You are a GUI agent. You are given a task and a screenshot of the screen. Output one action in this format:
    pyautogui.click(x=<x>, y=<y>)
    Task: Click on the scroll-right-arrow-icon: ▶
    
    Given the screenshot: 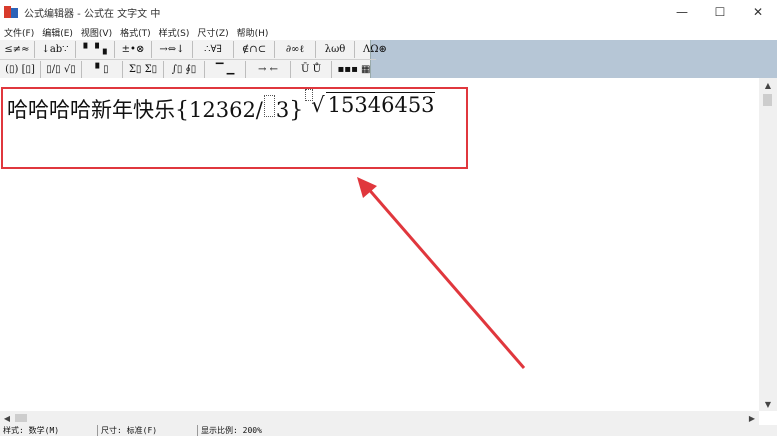 What is the action you would take?
    pyautogui.click(x=752, y=418)
    